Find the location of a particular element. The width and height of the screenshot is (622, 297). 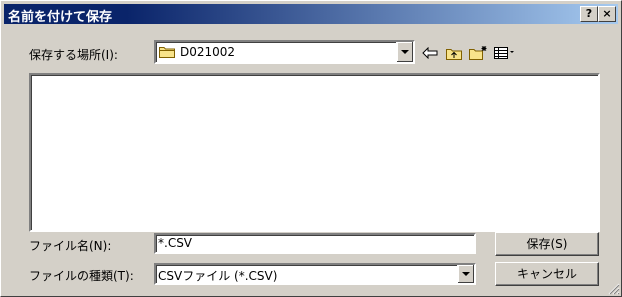

filetype-label: ファイルの種類(T): is located at coordinates (81, 276).